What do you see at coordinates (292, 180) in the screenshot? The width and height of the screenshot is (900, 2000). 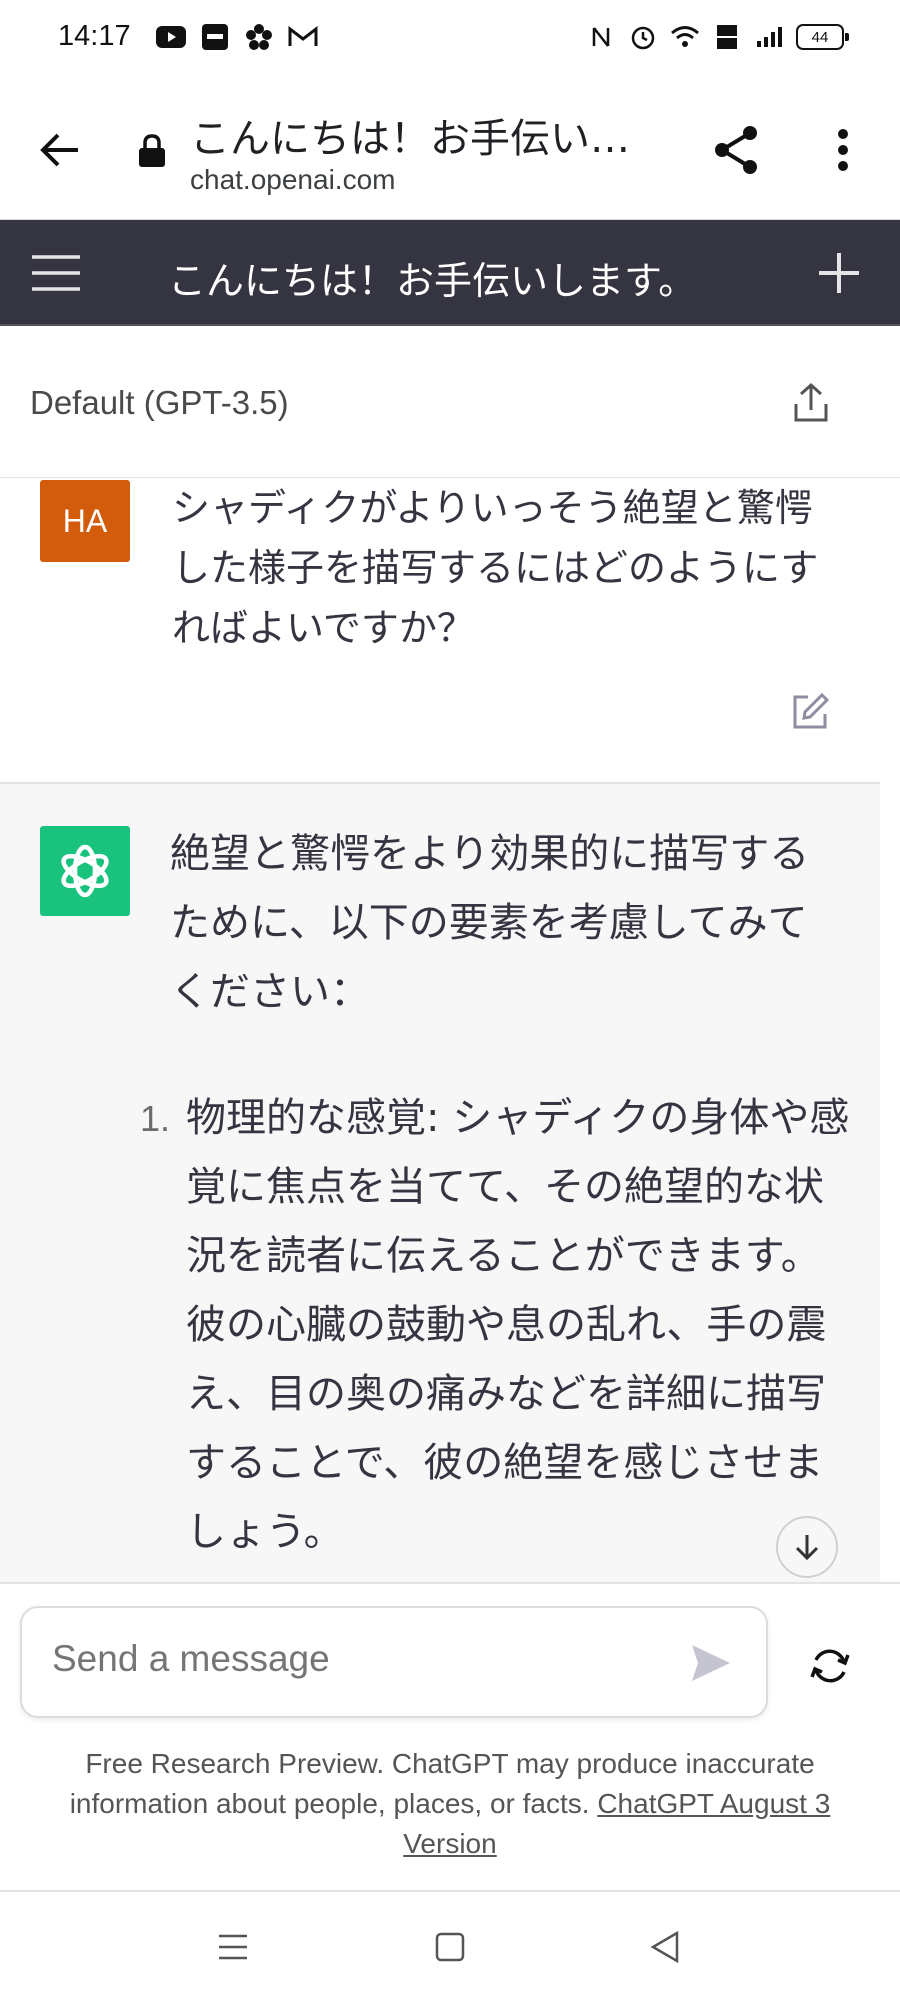 I see `page-domain: chat.openai.com` at bounding box center [292, 180].